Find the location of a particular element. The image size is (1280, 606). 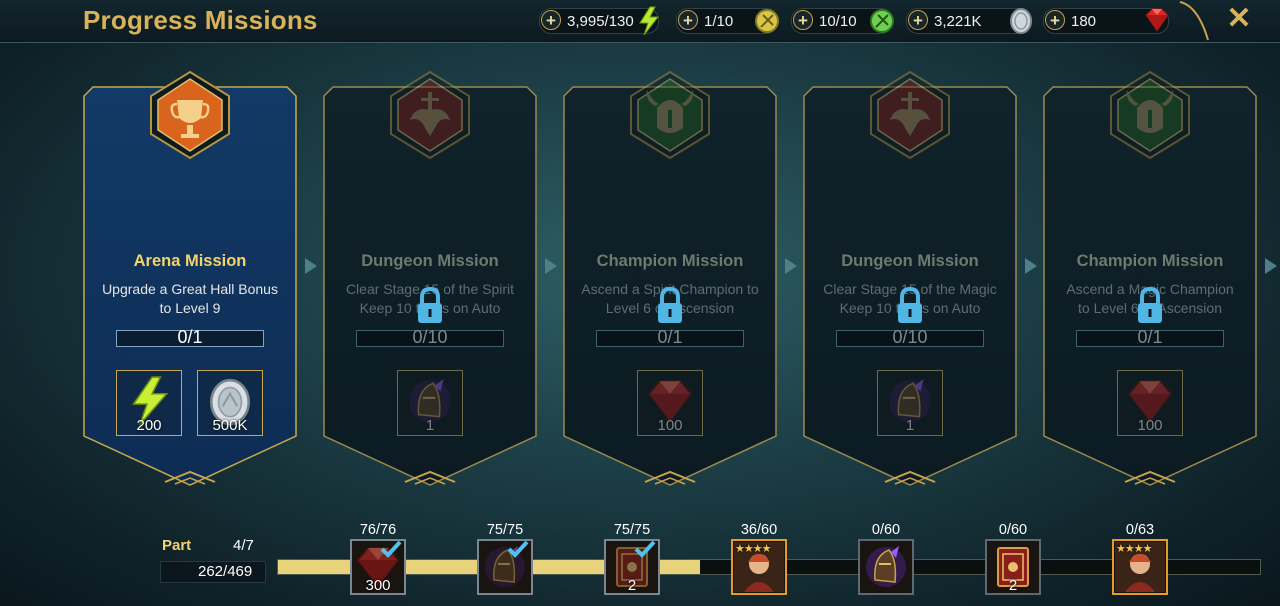

silver-resource: + 3,221K is located at coordinates (969, 21).